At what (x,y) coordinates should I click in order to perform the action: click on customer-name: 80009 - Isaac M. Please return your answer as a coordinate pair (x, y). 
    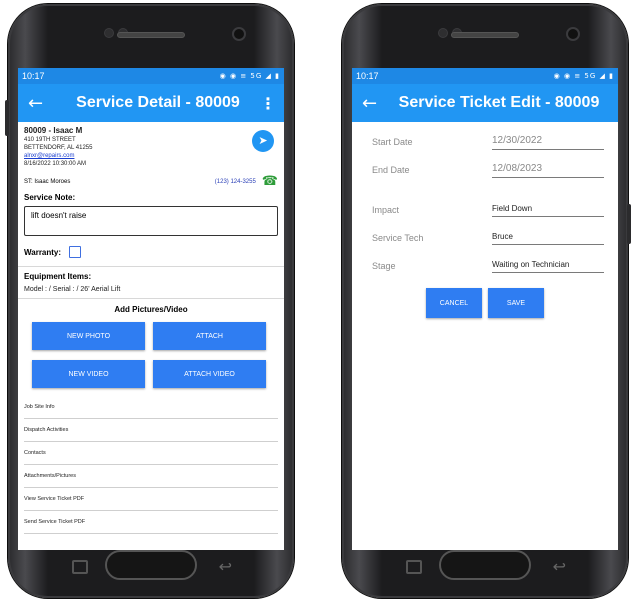
    Looking at the image, I should click on (53, 130).